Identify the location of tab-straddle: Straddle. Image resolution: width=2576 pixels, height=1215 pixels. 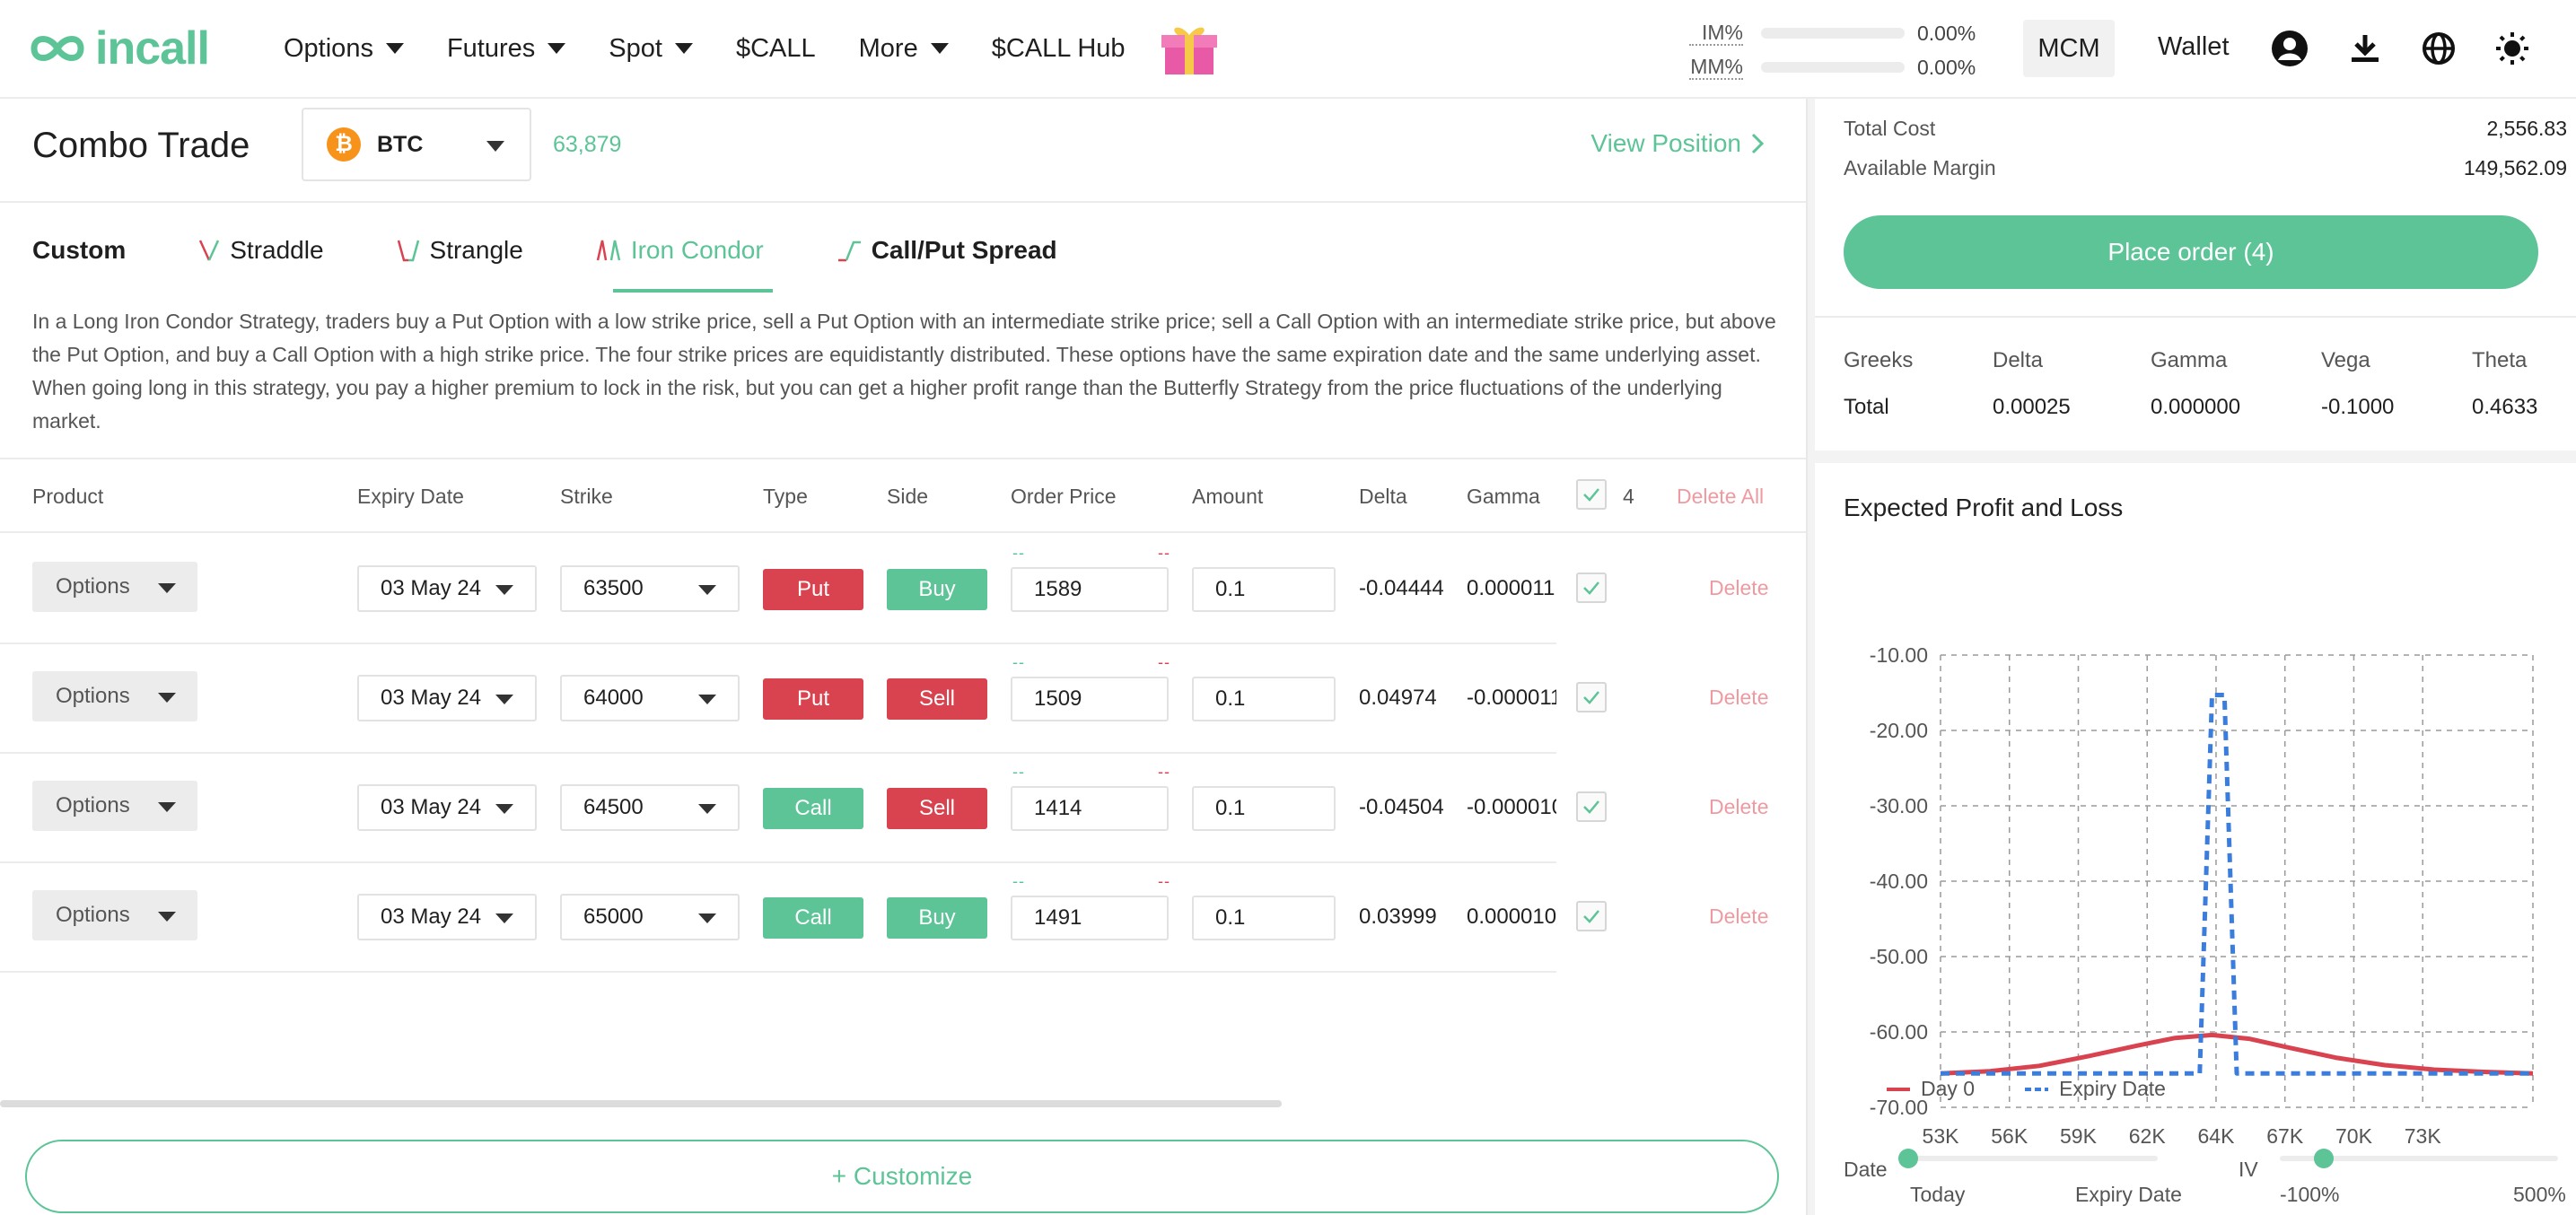
(260, 251).